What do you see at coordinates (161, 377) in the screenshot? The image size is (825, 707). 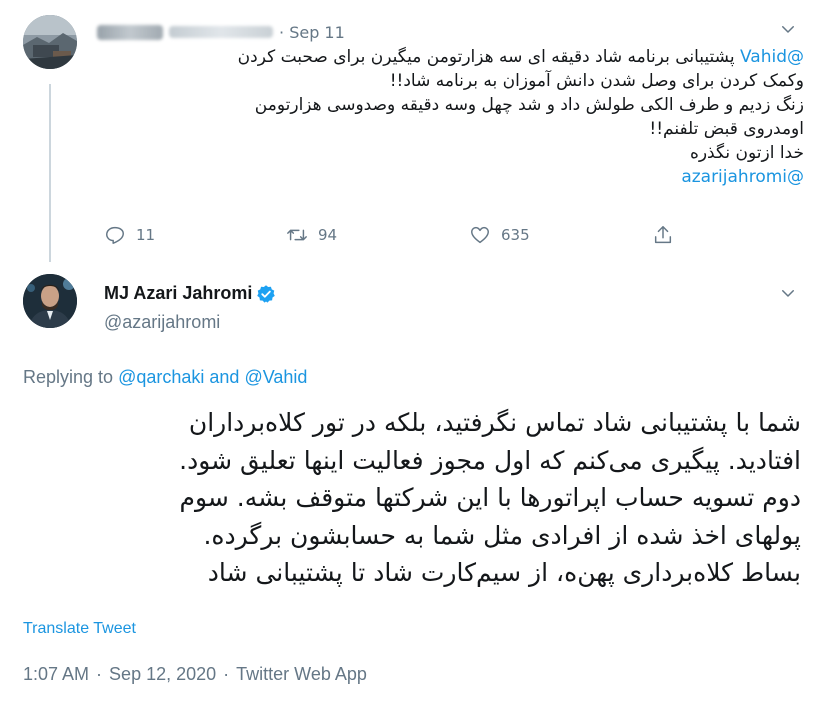 I see `replying-to-user-link: @qarchaki` at bounding box center [161, 377].